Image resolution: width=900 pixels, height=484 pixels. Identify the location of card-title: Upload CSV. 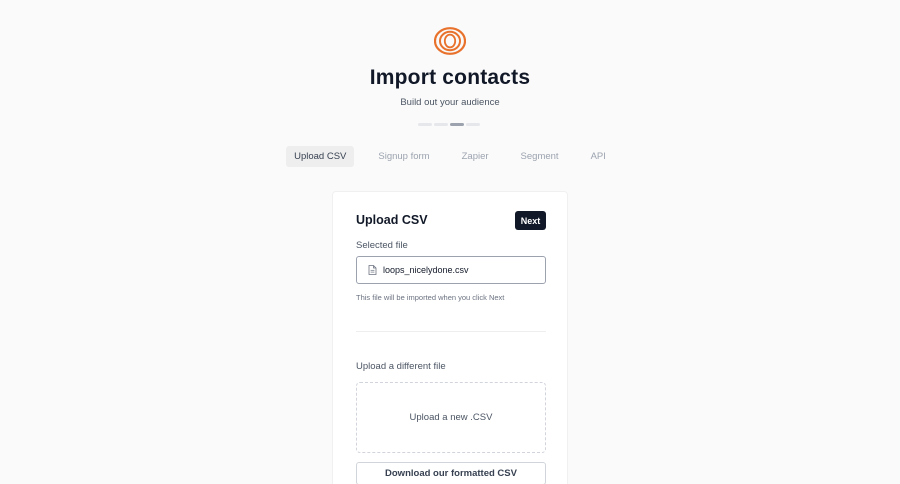
(392, 220).